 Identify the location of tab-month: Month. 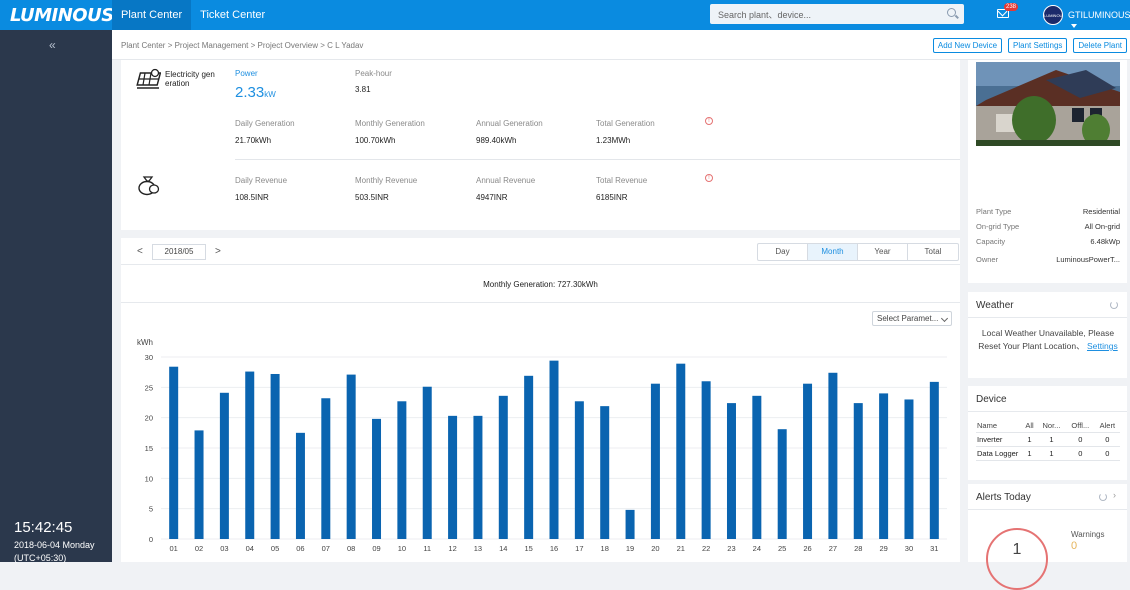
(833, 252).